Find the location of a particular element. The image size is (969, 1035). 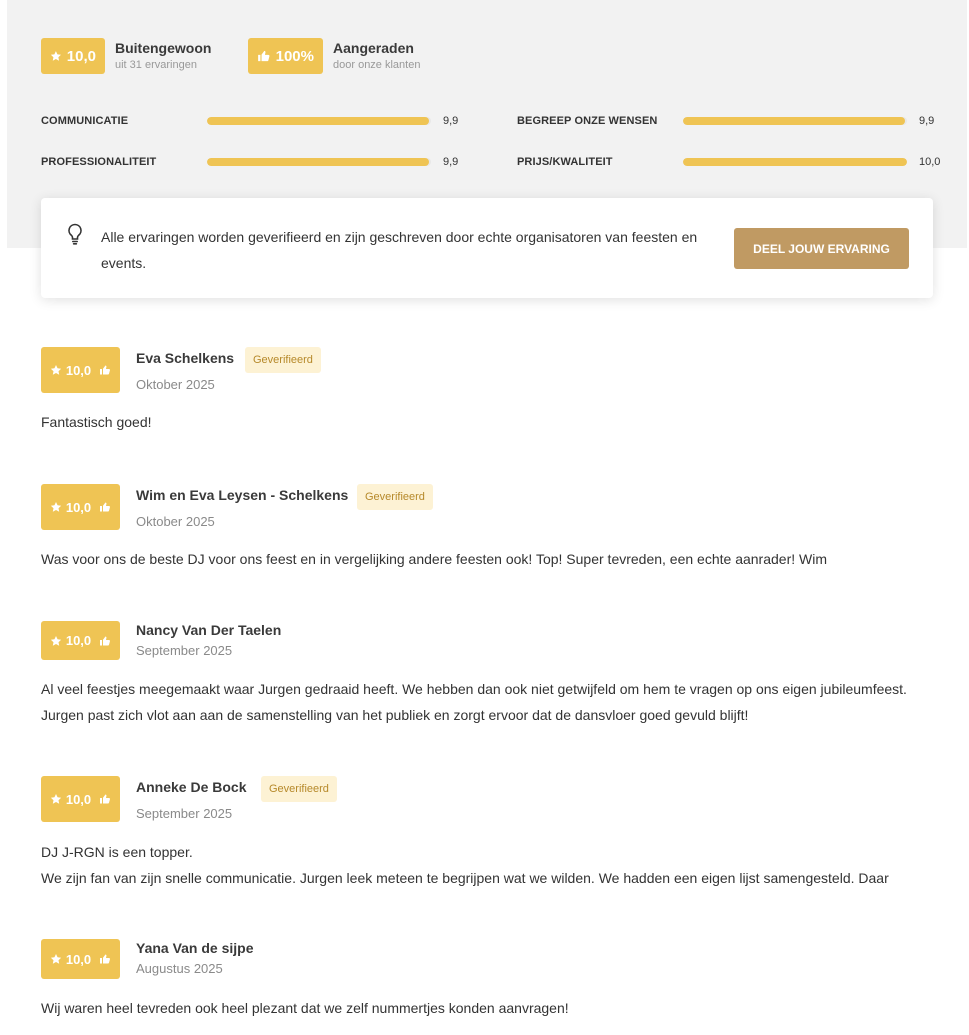

recommend-score: 100% Aangeraden door onze klanten is located at coordinates (334, 56).